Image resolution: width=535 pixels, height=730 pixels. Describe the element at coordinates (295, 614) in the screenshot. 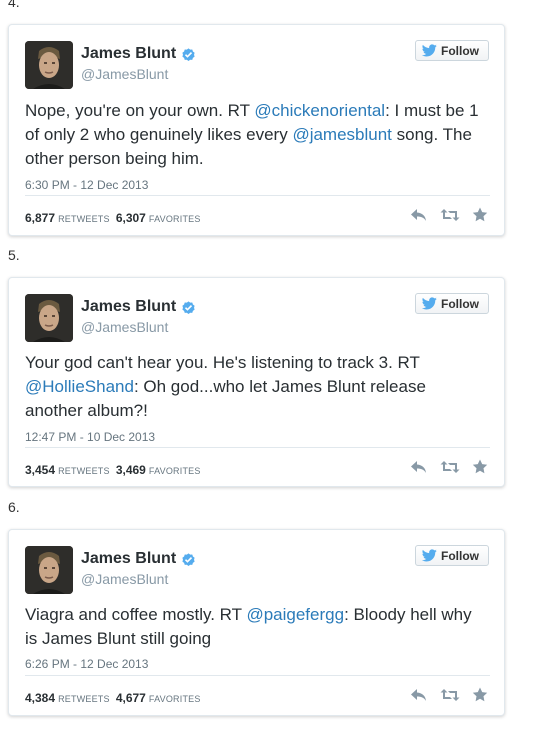

I see `mention-link: @paigefergg` at that location.